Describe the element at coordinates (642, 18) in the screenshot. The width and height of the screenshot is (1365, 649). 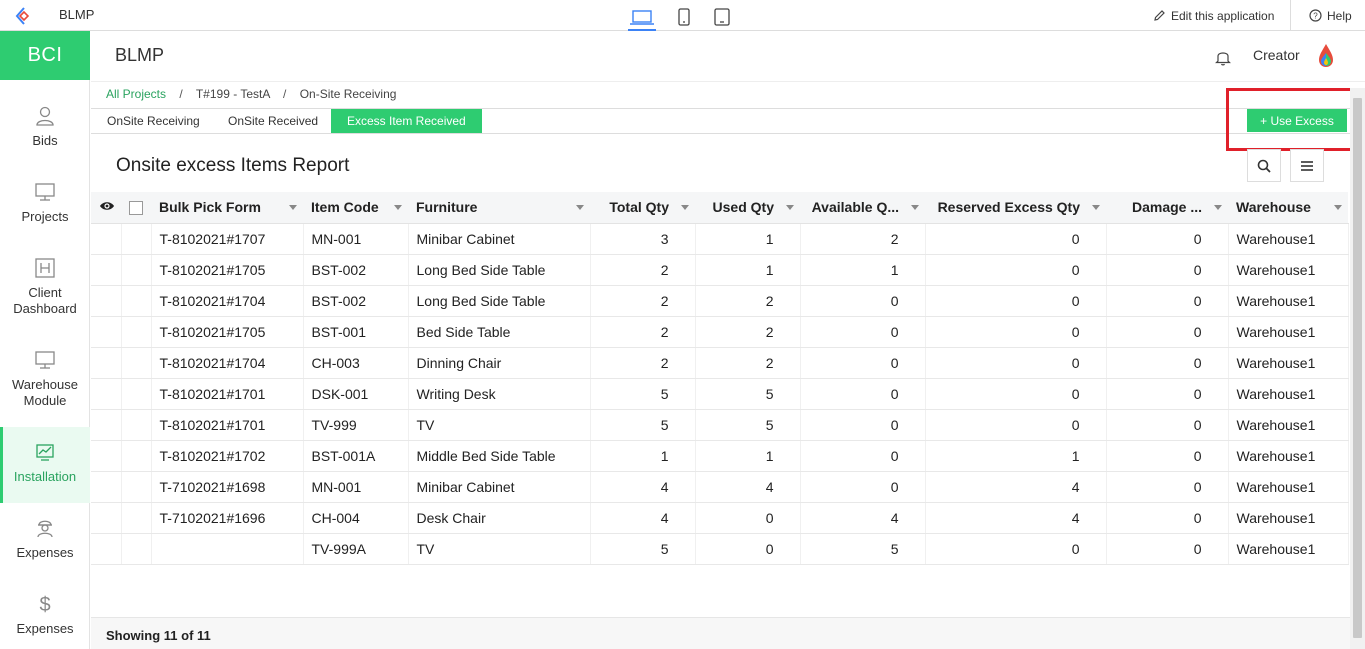
I see `laptop-view-icon` at that location.